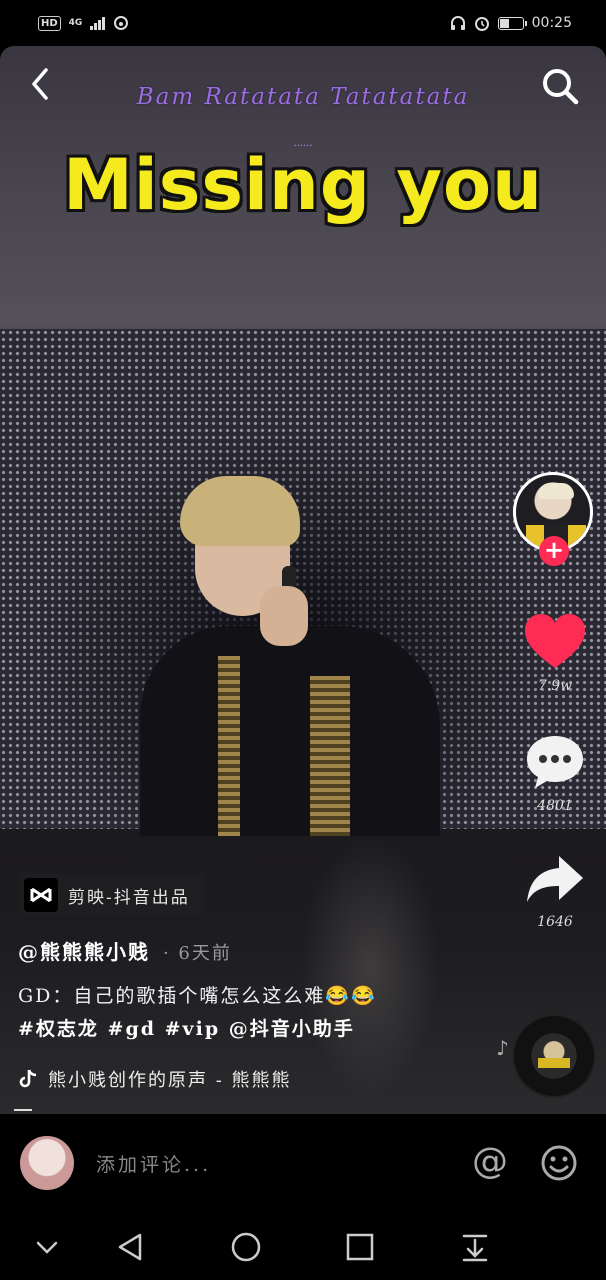 The image size is (606, 1280). What do you see at coordinates (457, 23) in the screenshot?
I see `headphones-icon` at bounding box center [457, 23].